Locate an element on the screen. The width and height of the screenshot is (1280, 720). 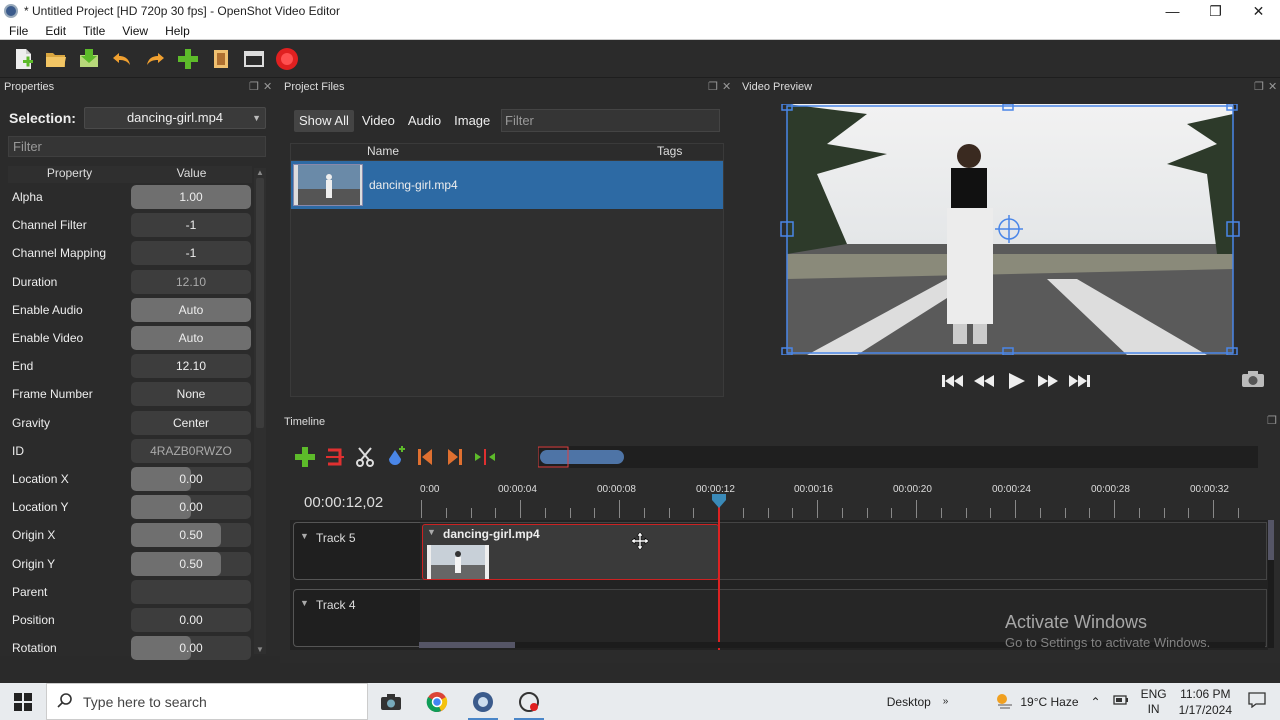
taskbar-search-input: Type here to search is located at coordinates (207, 701).